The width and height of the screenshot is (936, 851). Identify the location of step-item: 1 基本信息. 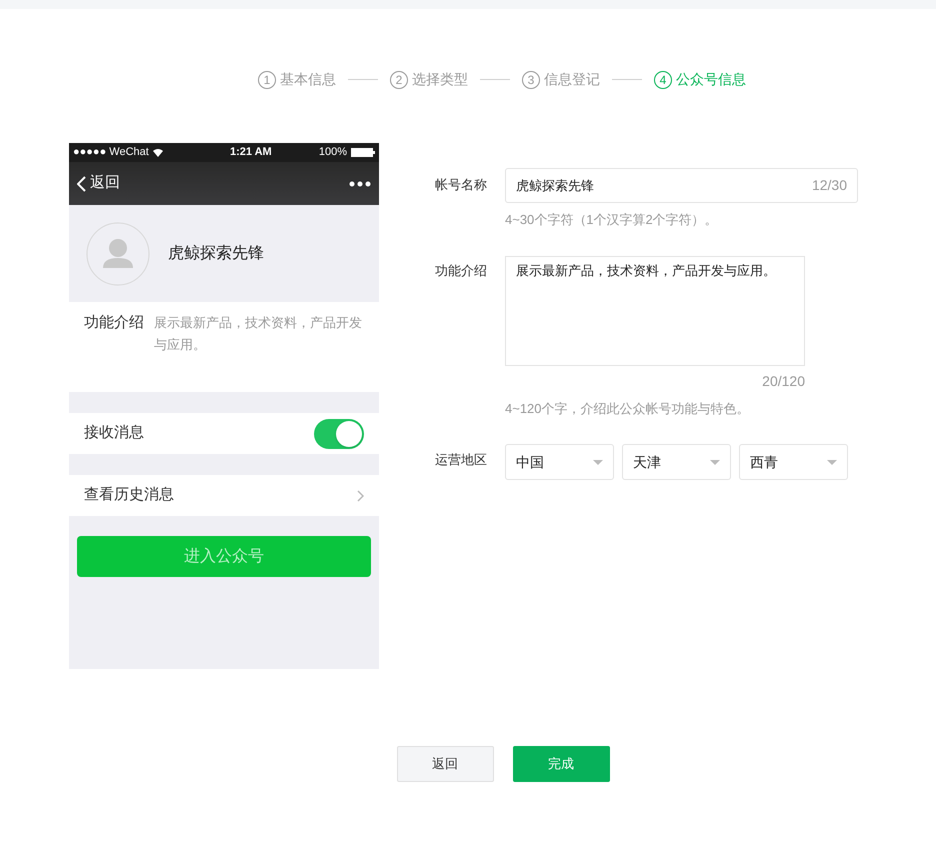
(297, 79).